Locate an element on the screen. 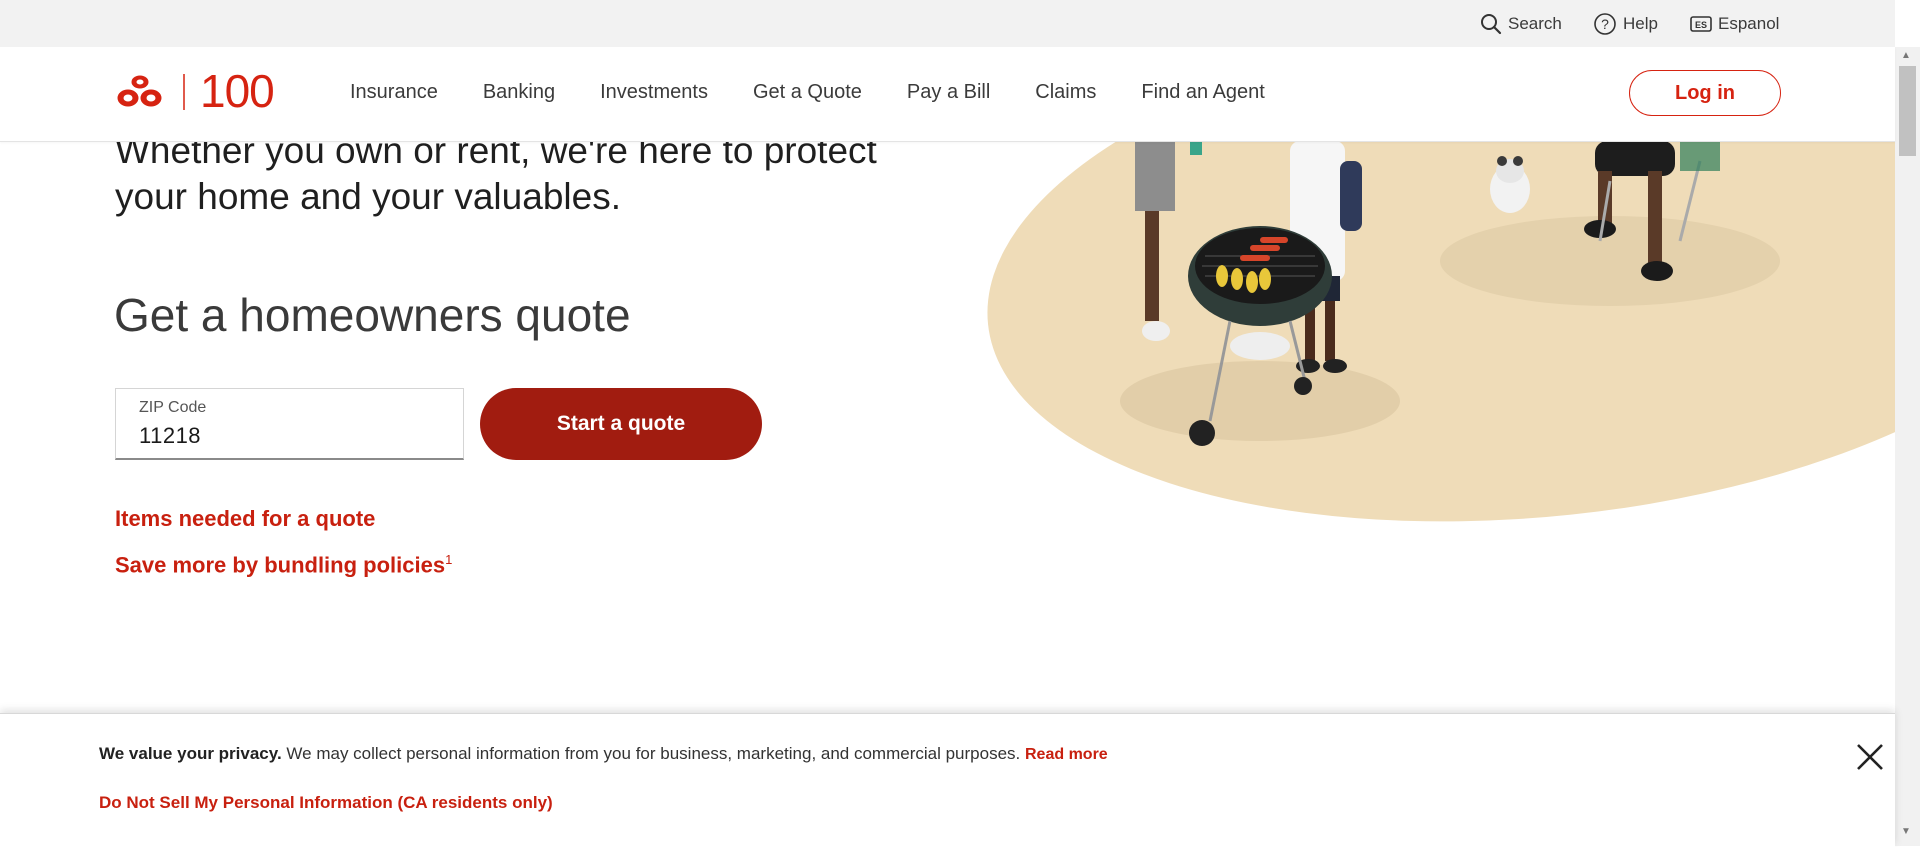 This screenshot has height=847, width=1920. search-icon is located at coordinates (1491, 24).